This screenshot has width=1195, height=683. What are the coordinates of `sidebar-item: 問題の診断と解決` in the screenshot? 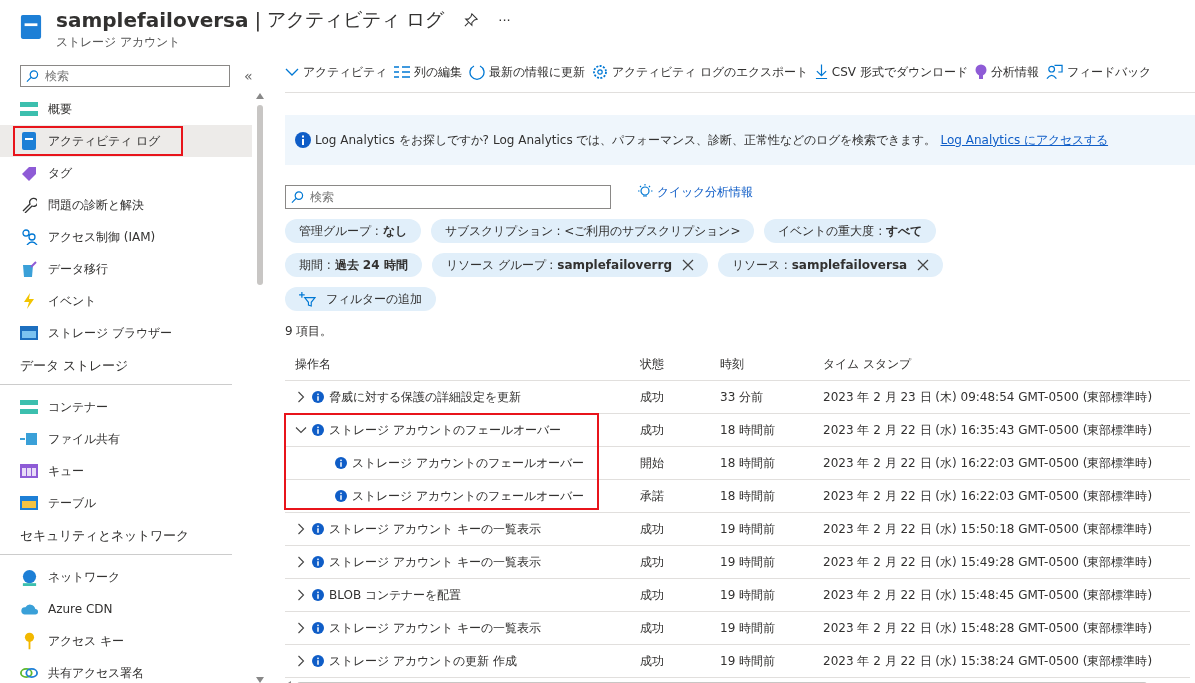 It's located at (126, 205).